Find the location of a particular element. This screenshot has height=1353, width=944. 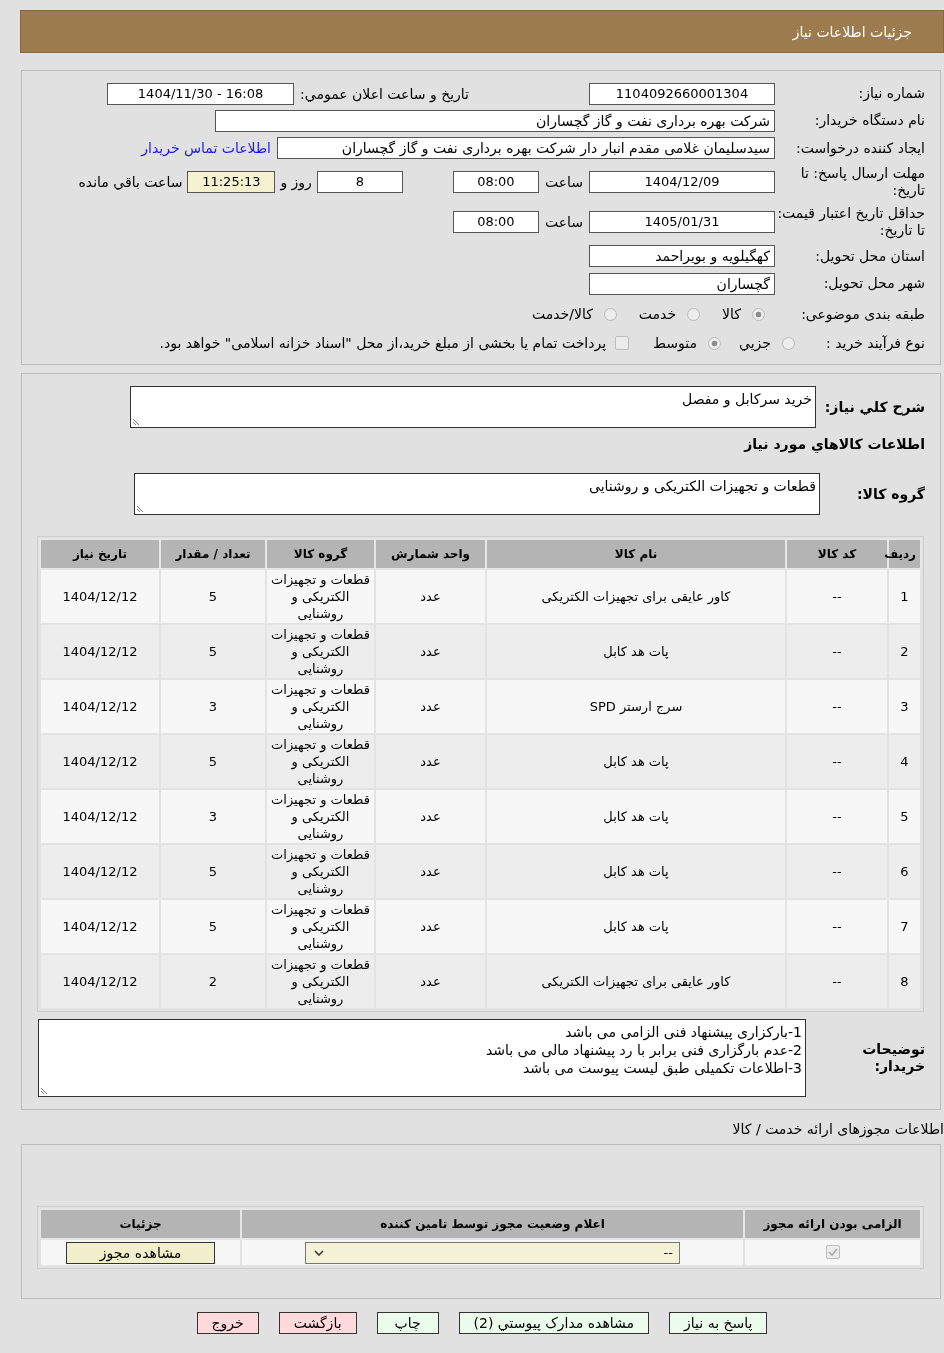

column-header: اعلام وضعیت مجوز توسط تامین کننده is located at coordinates (492, 1224).